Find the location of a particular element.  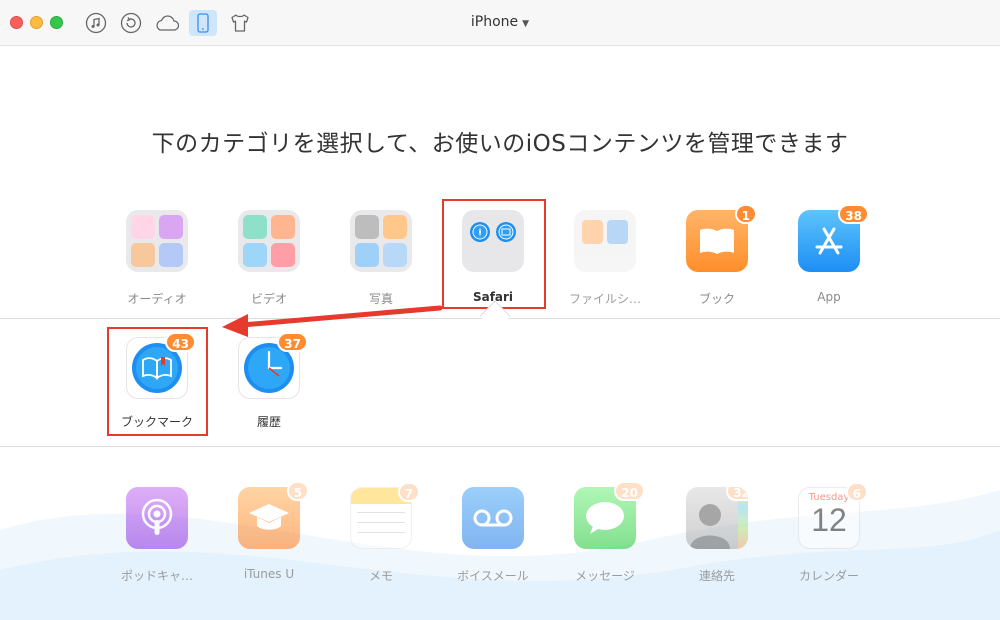

messages-icon: 20 is located at coordinates (609, 515).